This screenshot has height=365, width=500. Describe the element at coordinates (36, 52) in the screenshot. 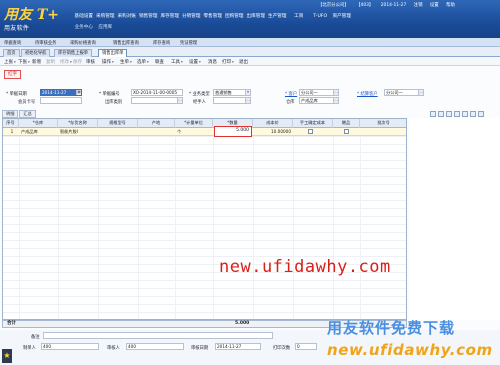

I see `tab-init-nav: 初始化导航` at that location.